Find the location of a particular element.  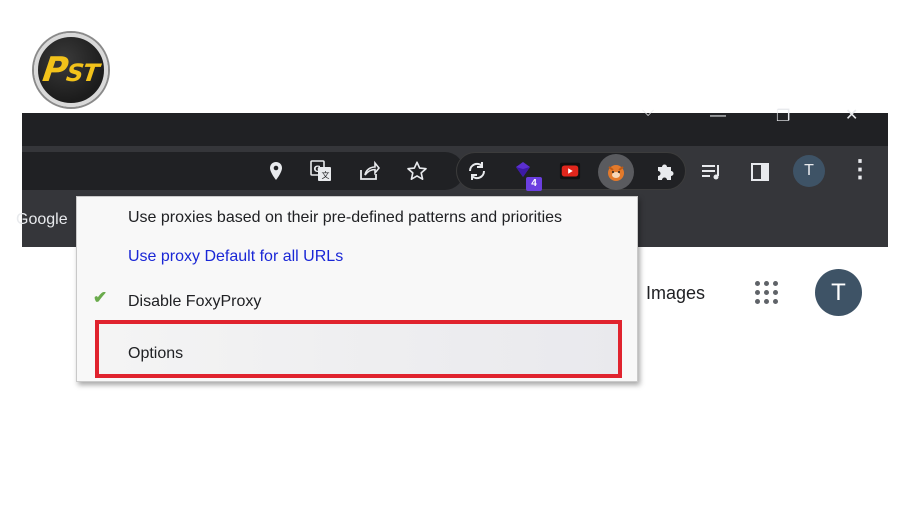

profile-avatar: T is located at coordinates (809, 171).